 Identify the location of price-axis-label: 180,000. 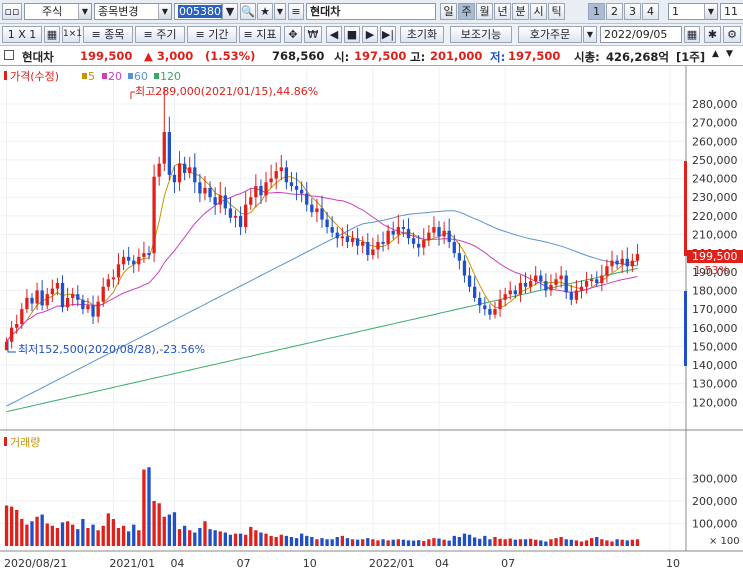
(715, 290).